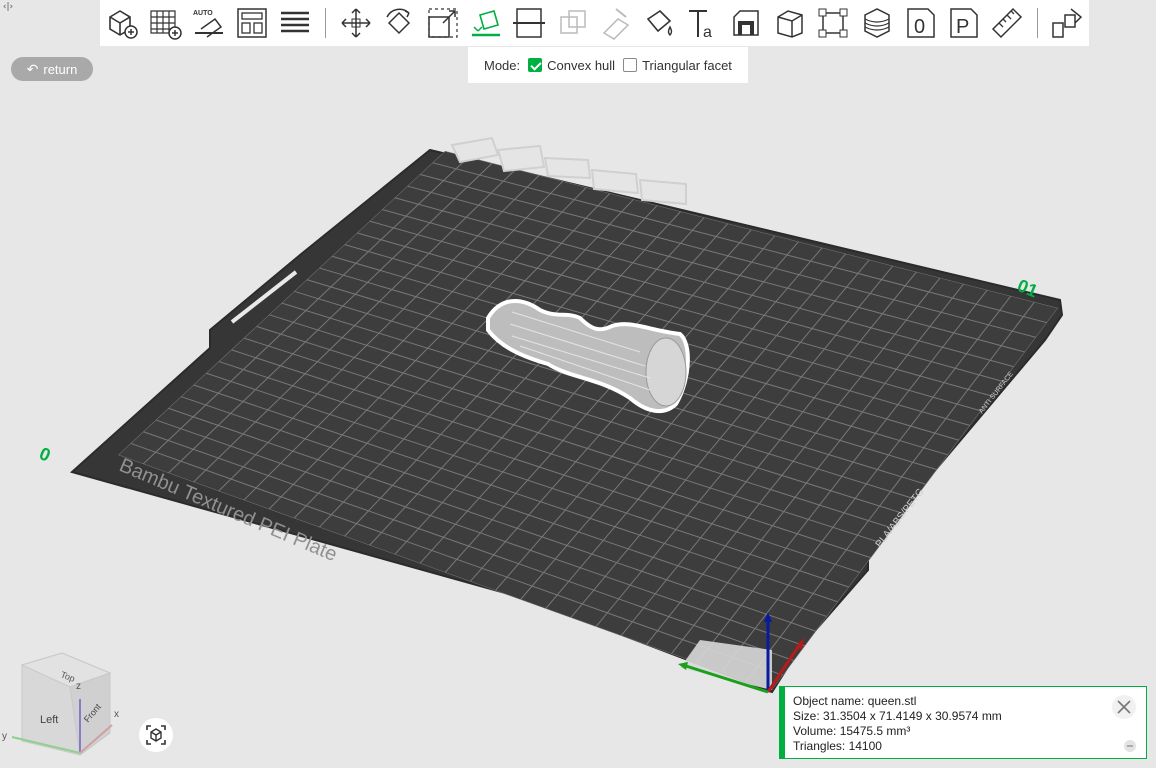  I want to click on variable-layer-icon, so click(876, 23).